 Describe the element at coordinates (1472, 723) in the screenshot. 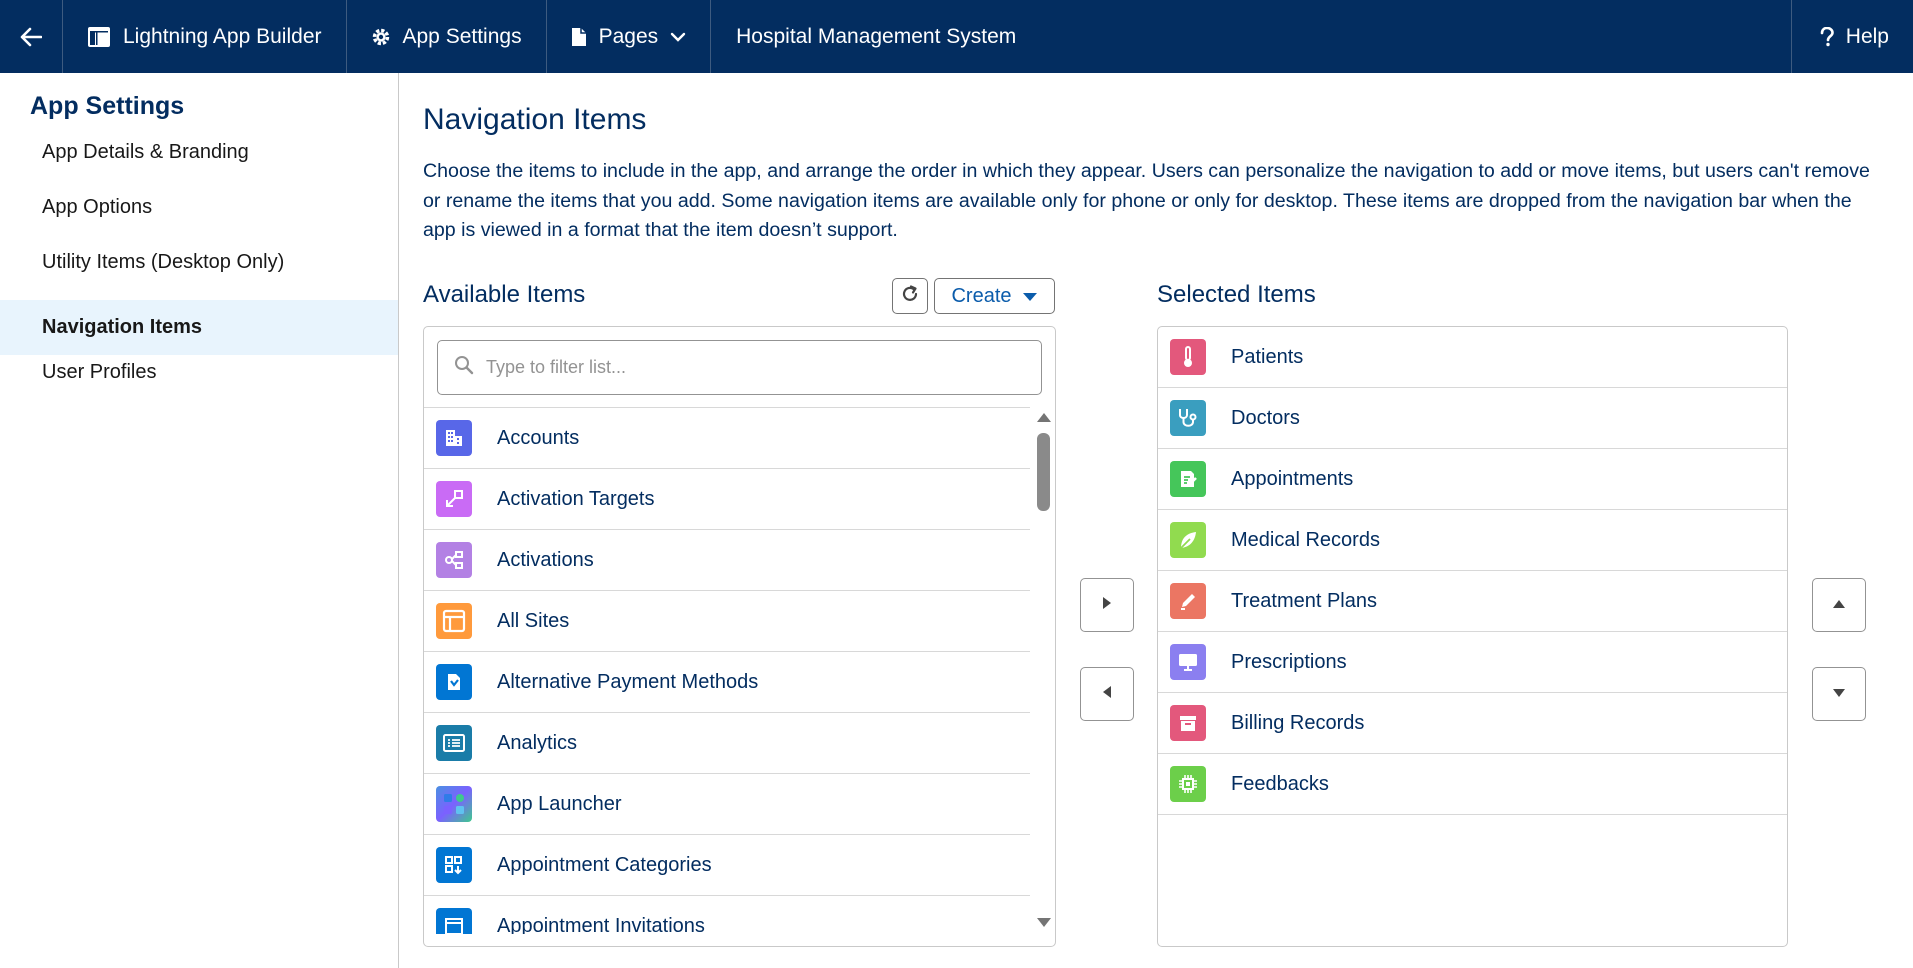

I see `list-item: Billing Records` at that location.